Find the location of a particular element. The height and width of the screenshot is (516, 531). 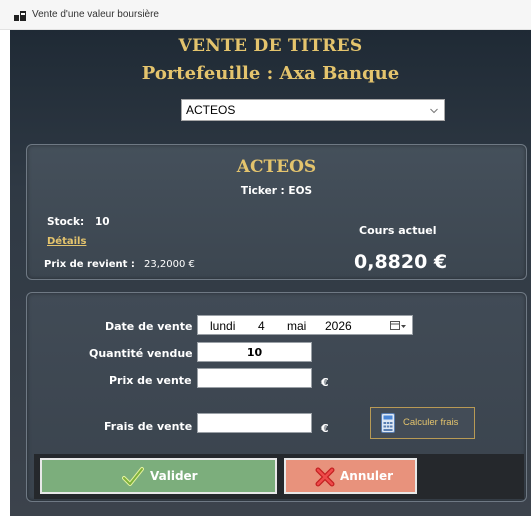

portfolio-title: Portefeuille : Axa Banque is located at coordinates (270, 73).